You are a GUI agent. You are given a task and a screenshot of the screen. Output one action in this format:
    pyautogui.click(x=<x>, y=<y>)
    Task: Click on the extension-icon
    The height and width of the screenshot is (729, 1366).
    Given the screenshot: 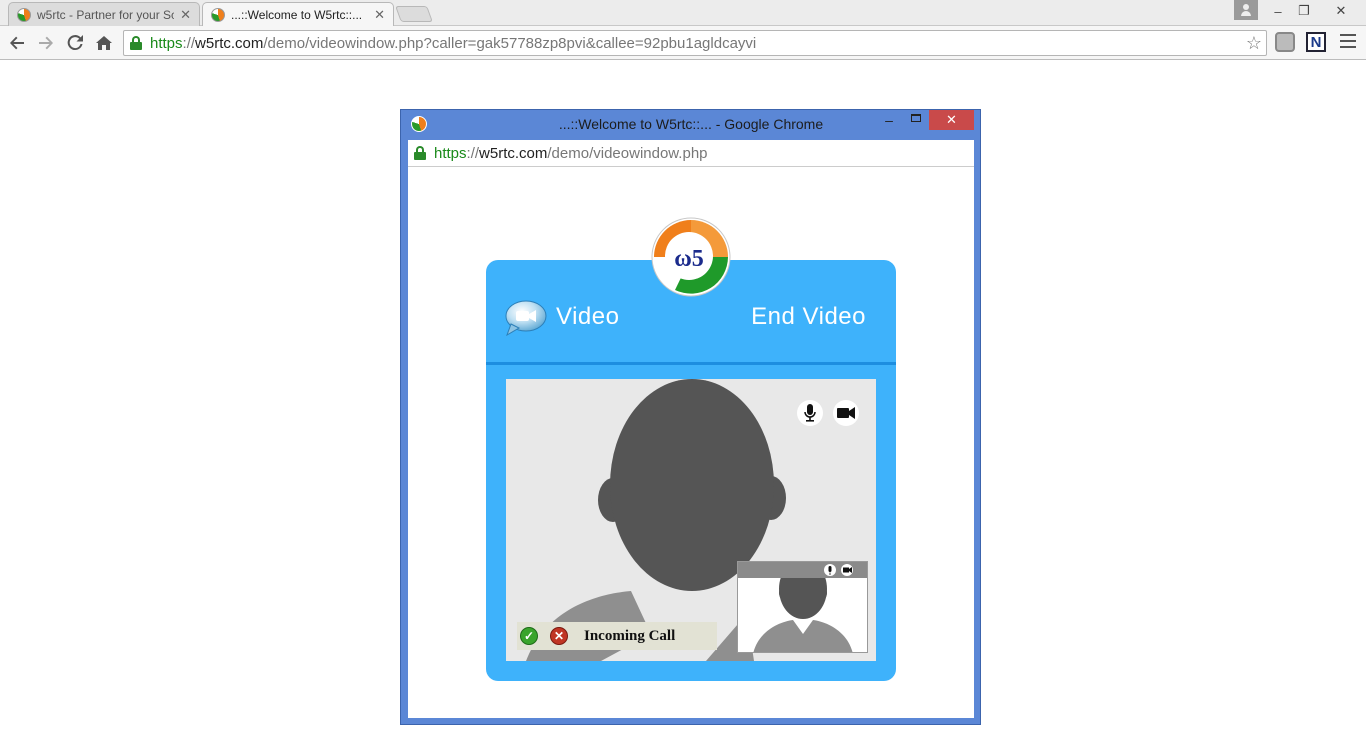 What is the action you would take?
    pyautogui.click(x=1285, y=42)
    